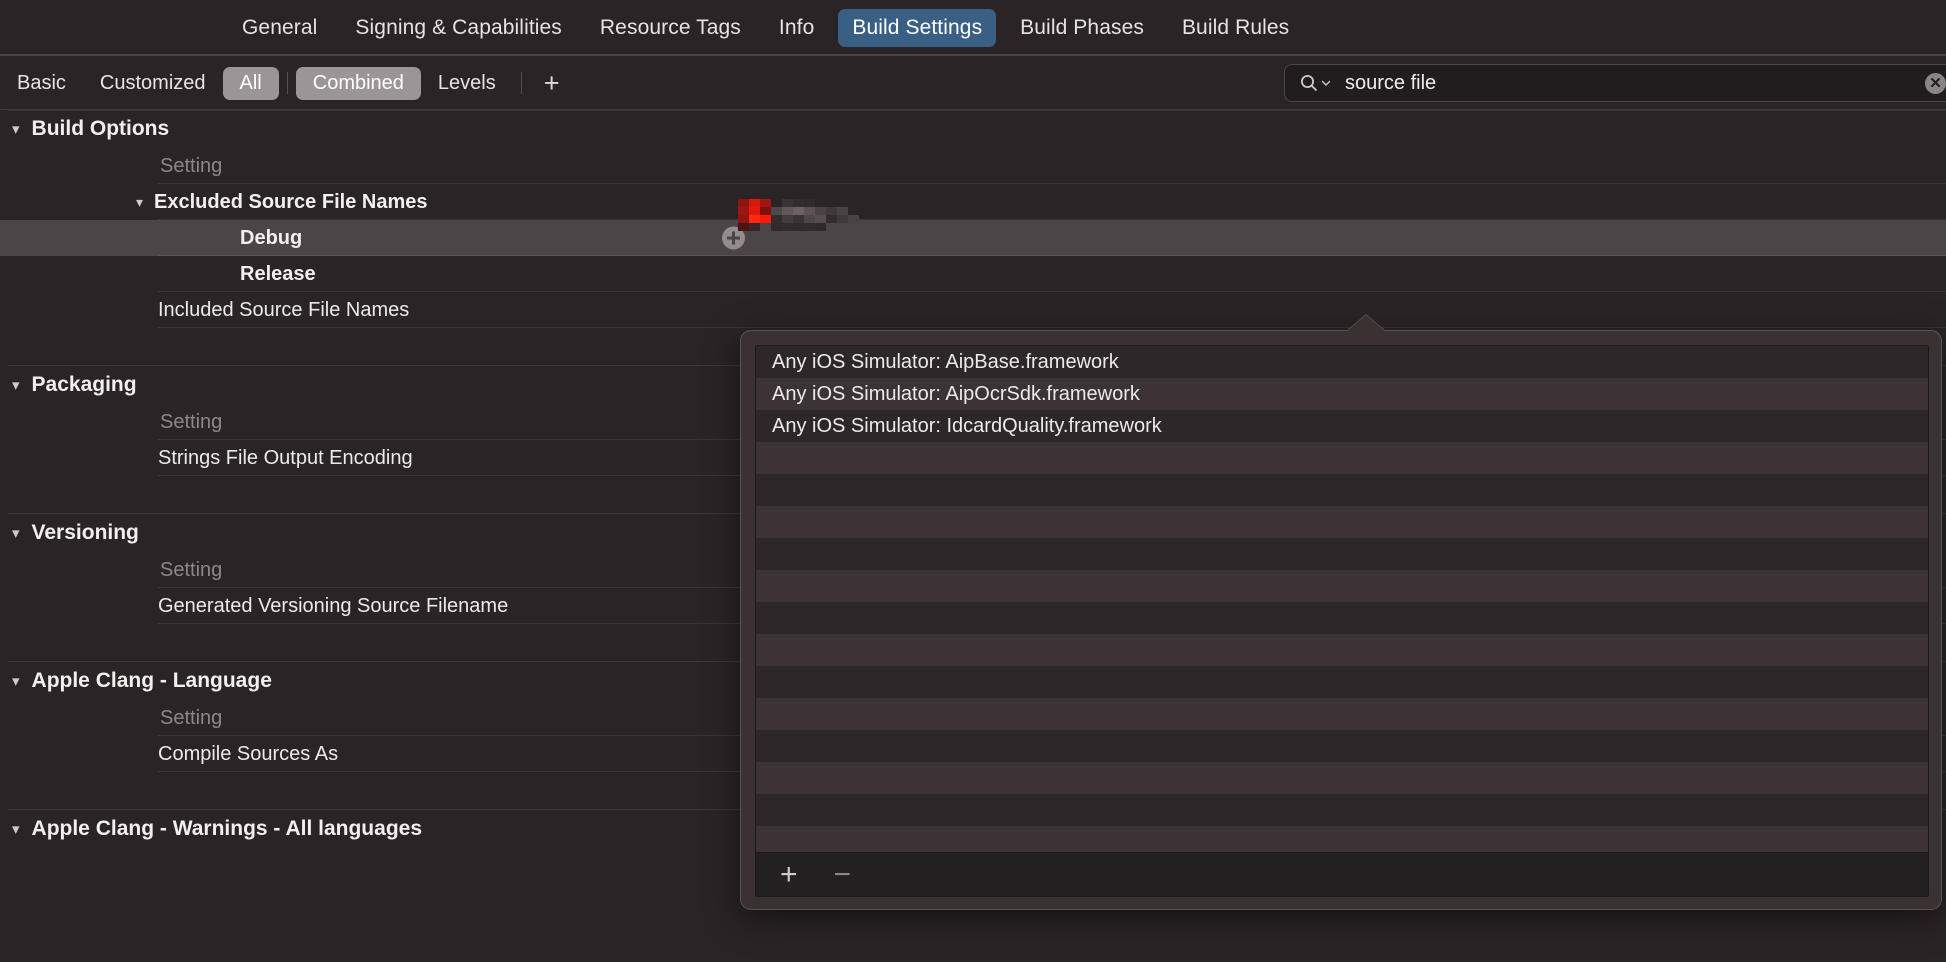 This screenshot has width=1946, height=962. Describe the element at coordinates (284, 309) in the screenshot. I see `setting-name: Included Source File Names` at that location.